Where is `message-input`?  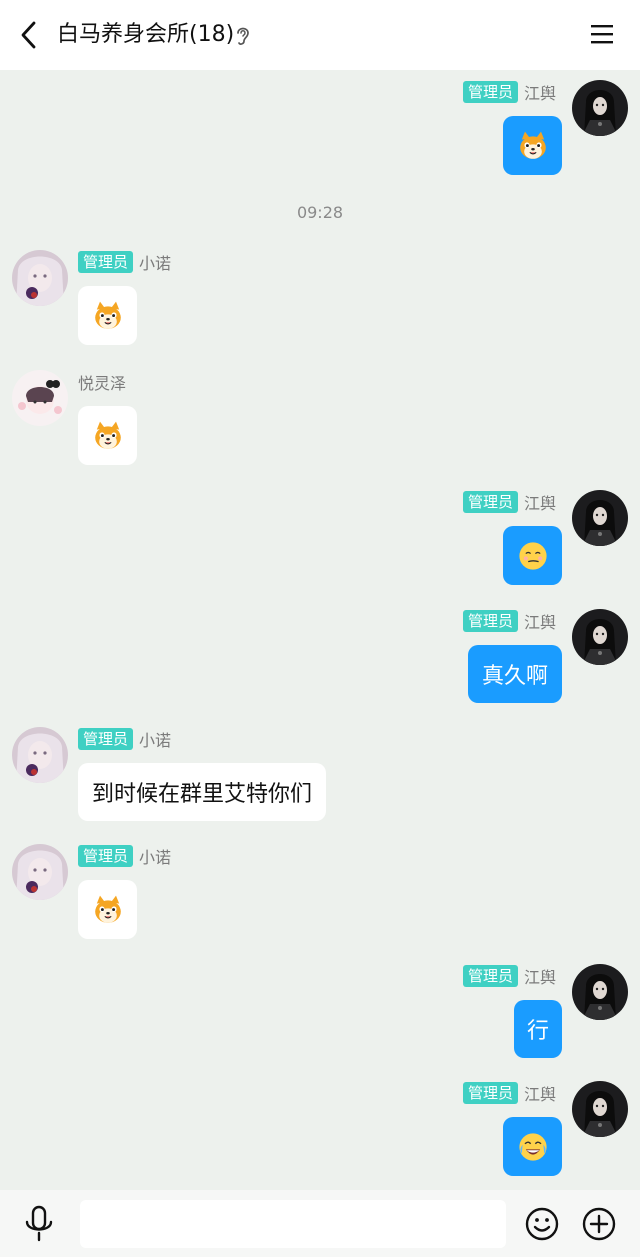
message-input is located at coordinates (293, 1224).